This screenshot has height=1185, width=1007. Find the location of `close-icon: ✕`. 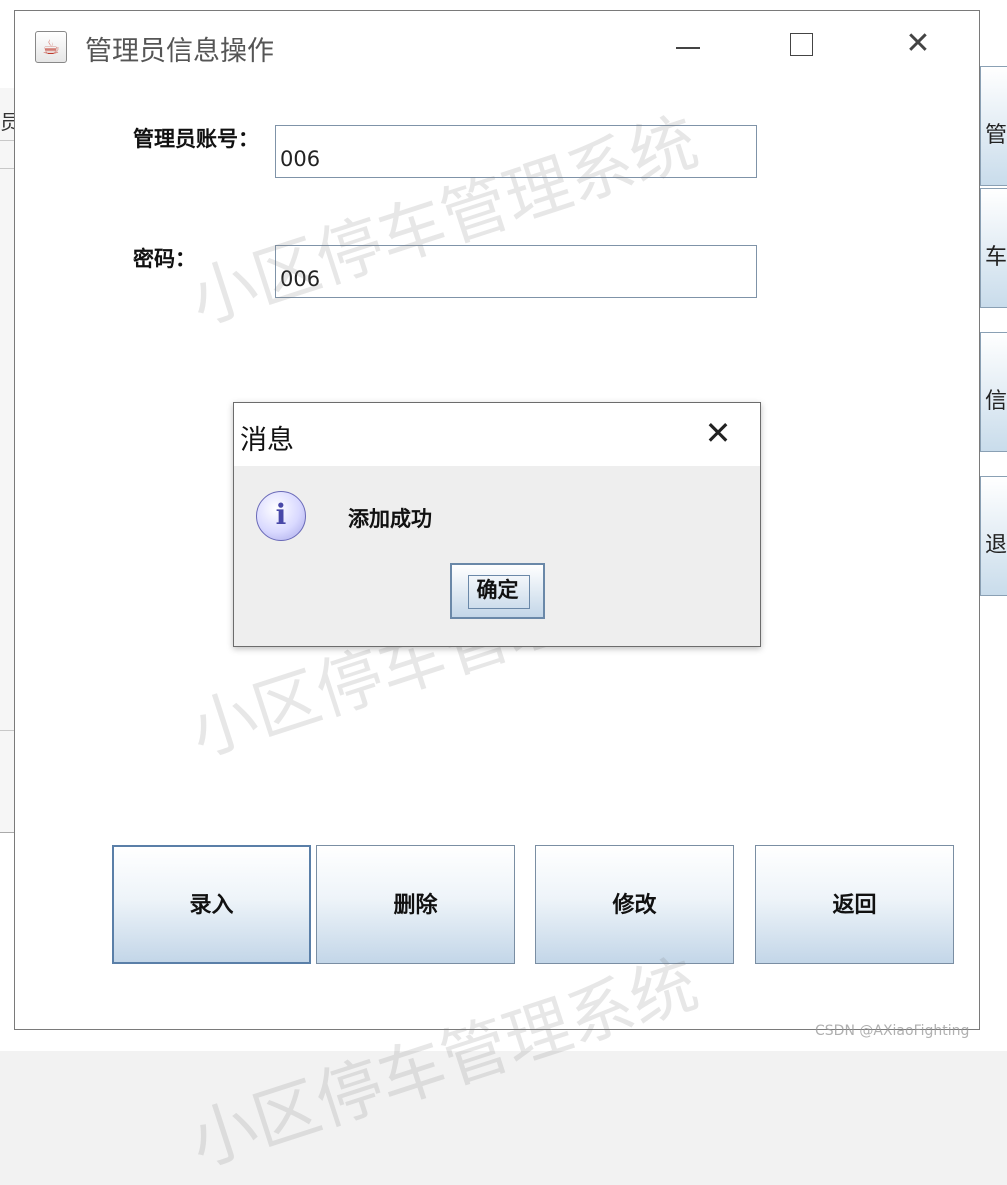

close-icon: ✕ is located at coordinates (918, 44).